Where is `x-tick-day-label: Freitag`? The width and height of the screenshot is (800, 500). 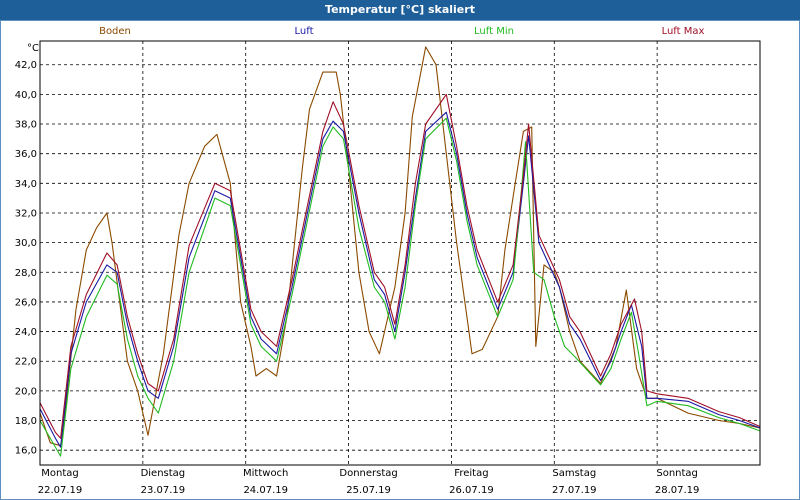 x-tick-day-label: Freitag is located at coordinates (471, 473).